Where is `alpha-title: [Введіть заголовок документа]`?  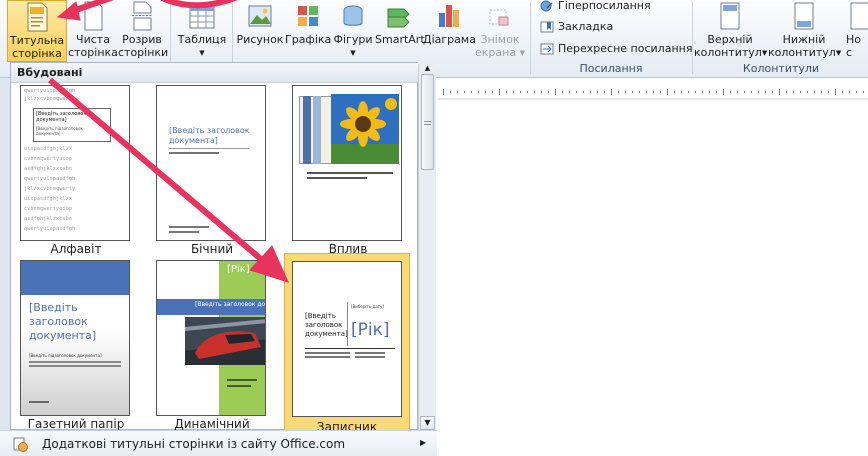 alpha-title: [Введіть заголовок документа] is located at coordinates (61, 117).